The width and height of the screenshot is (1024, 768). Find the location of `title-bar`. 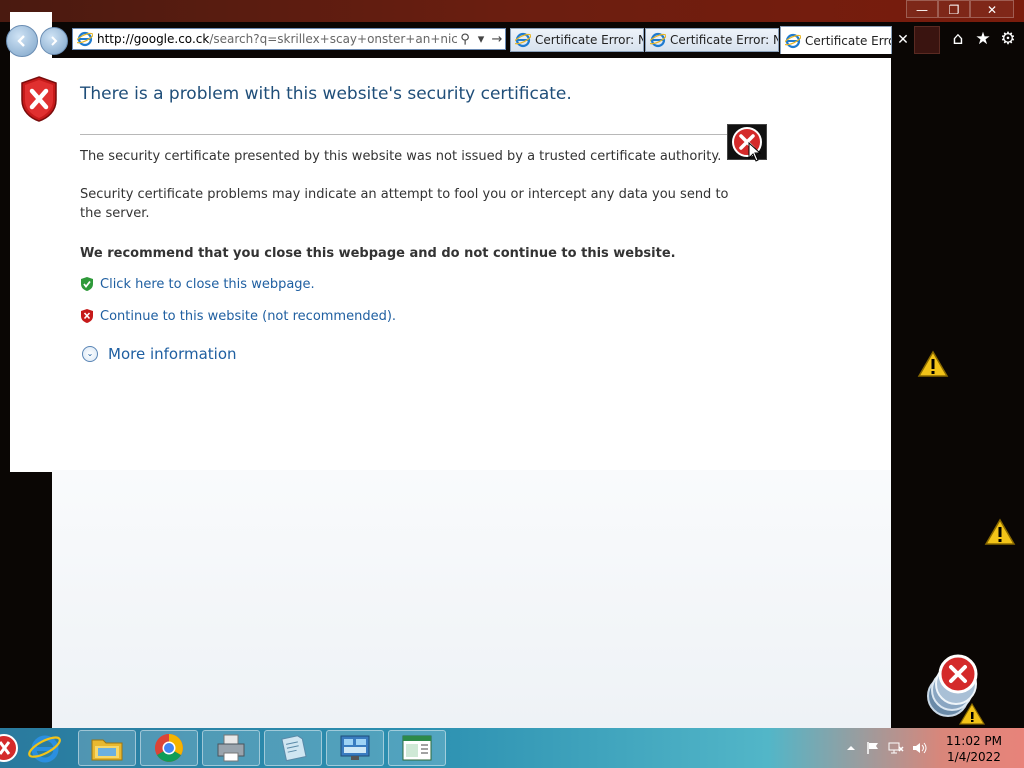

title-bar is located at coordinates (512, 11).